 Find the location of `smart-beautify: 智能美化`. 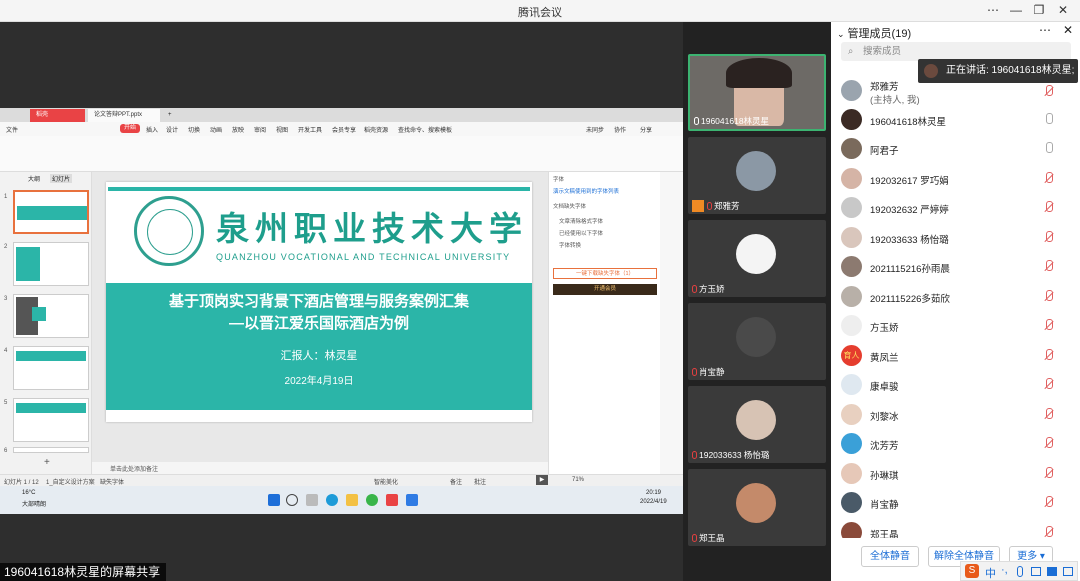

smart-beautify: 智能美化 is located at coordinates (386, 481).